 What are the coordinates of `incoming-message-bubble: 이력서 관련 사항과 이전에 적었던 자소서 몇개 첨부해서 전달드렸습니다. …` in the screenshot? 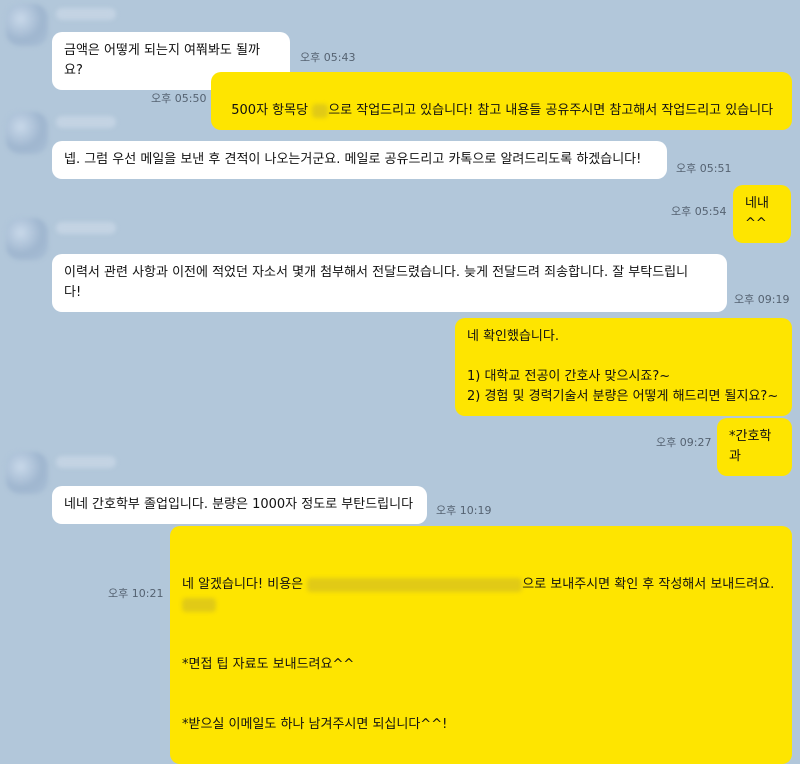 It's located at (389, 283).